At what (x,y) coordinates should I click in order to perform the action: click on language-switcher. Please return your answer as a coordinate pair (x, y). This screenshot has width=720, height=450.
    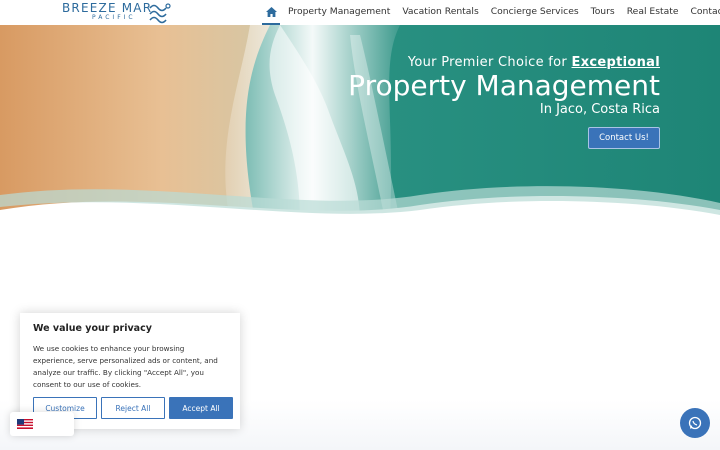
    Looking at the image, I should click on (42, 424).